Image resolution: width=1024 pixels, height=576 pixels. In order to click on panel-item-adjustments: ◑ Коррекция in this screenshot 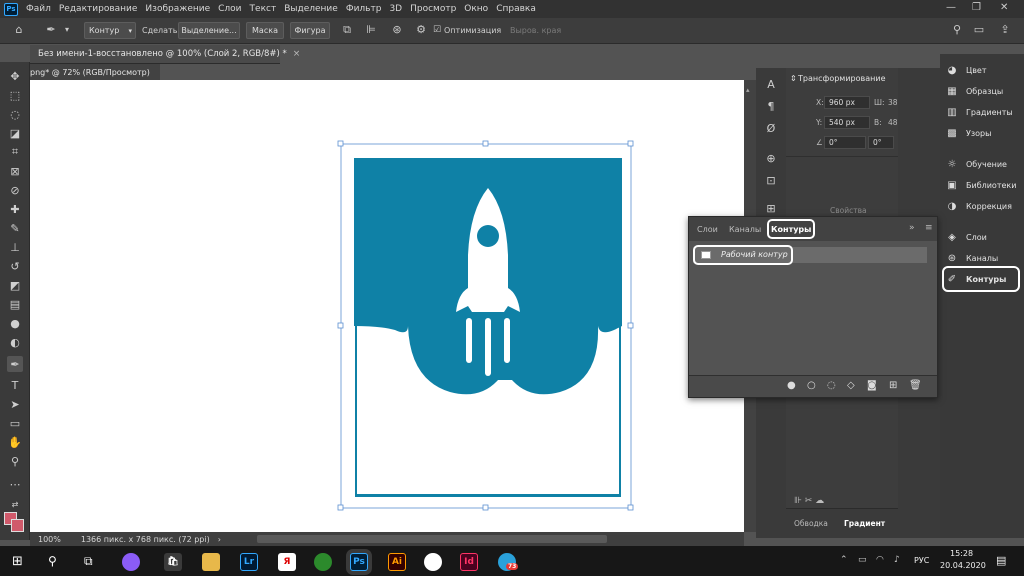, I will do `click(979, 206)`.